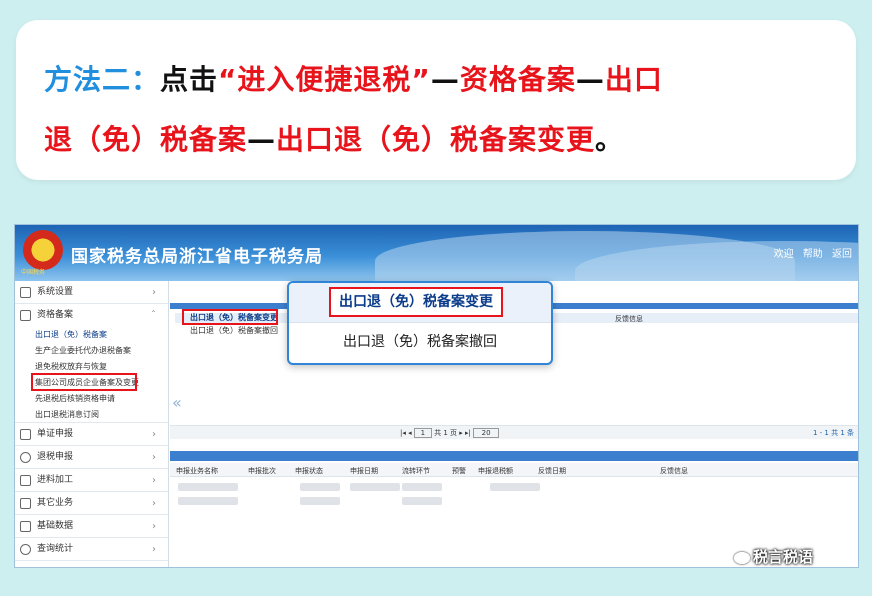 This screenshot has height=596, width=872. Describe the element at coordinates (445, 433) in the screenshot. I see `total-pages: 共 1 页` at that location.